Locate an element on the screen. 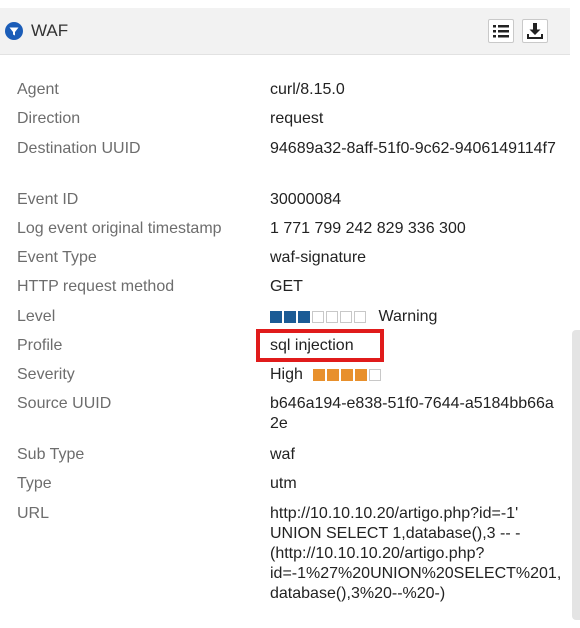  field-label: Profile is located at coordinates (40, 345).